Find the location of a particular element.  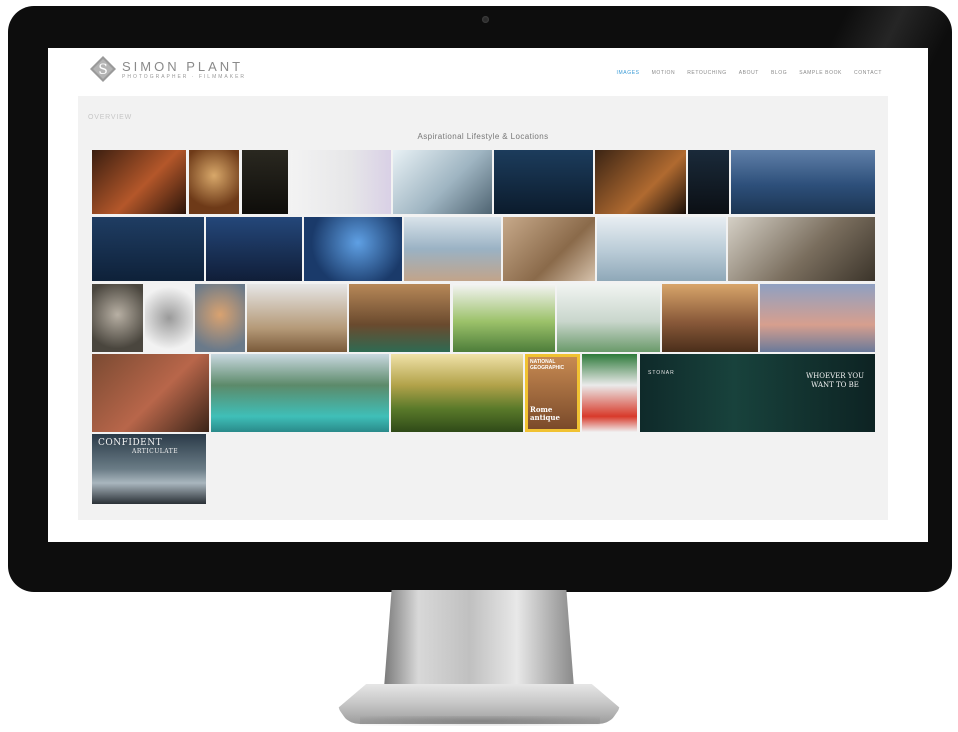

monitor-stand-neck is located at coordinates (479, 639).